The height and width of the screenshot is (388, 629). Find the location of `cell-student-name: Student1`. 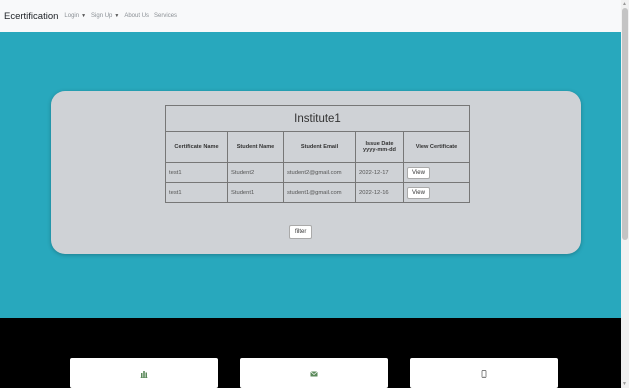

cell-student-name: Student1 is located at coordinates (255, 192).